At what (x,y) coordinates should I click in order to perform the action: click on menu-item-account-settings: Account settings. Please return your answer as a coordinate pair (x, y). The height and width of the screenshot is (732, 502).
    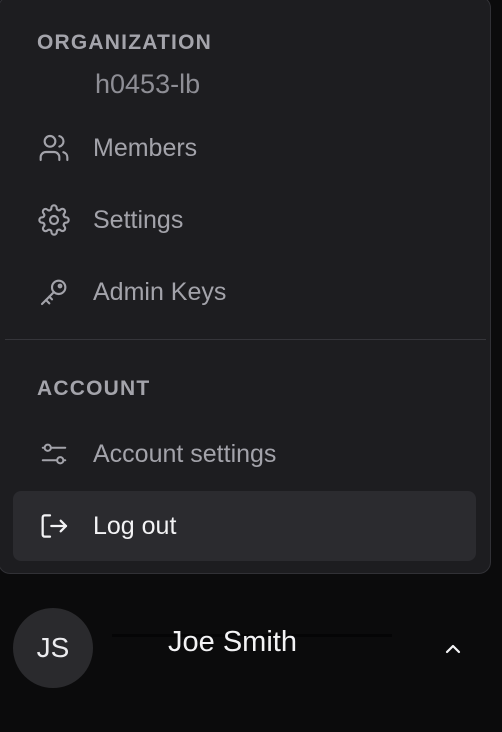
    Looking at the image, I should click on (244, 454).